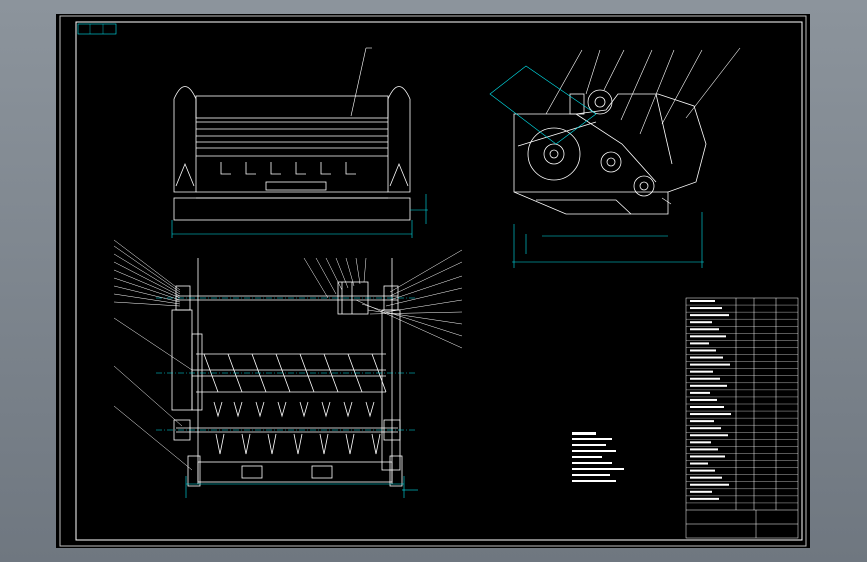 This screenshot has width=867, height=562. I want to click on technical-notes, so click(598, 457).